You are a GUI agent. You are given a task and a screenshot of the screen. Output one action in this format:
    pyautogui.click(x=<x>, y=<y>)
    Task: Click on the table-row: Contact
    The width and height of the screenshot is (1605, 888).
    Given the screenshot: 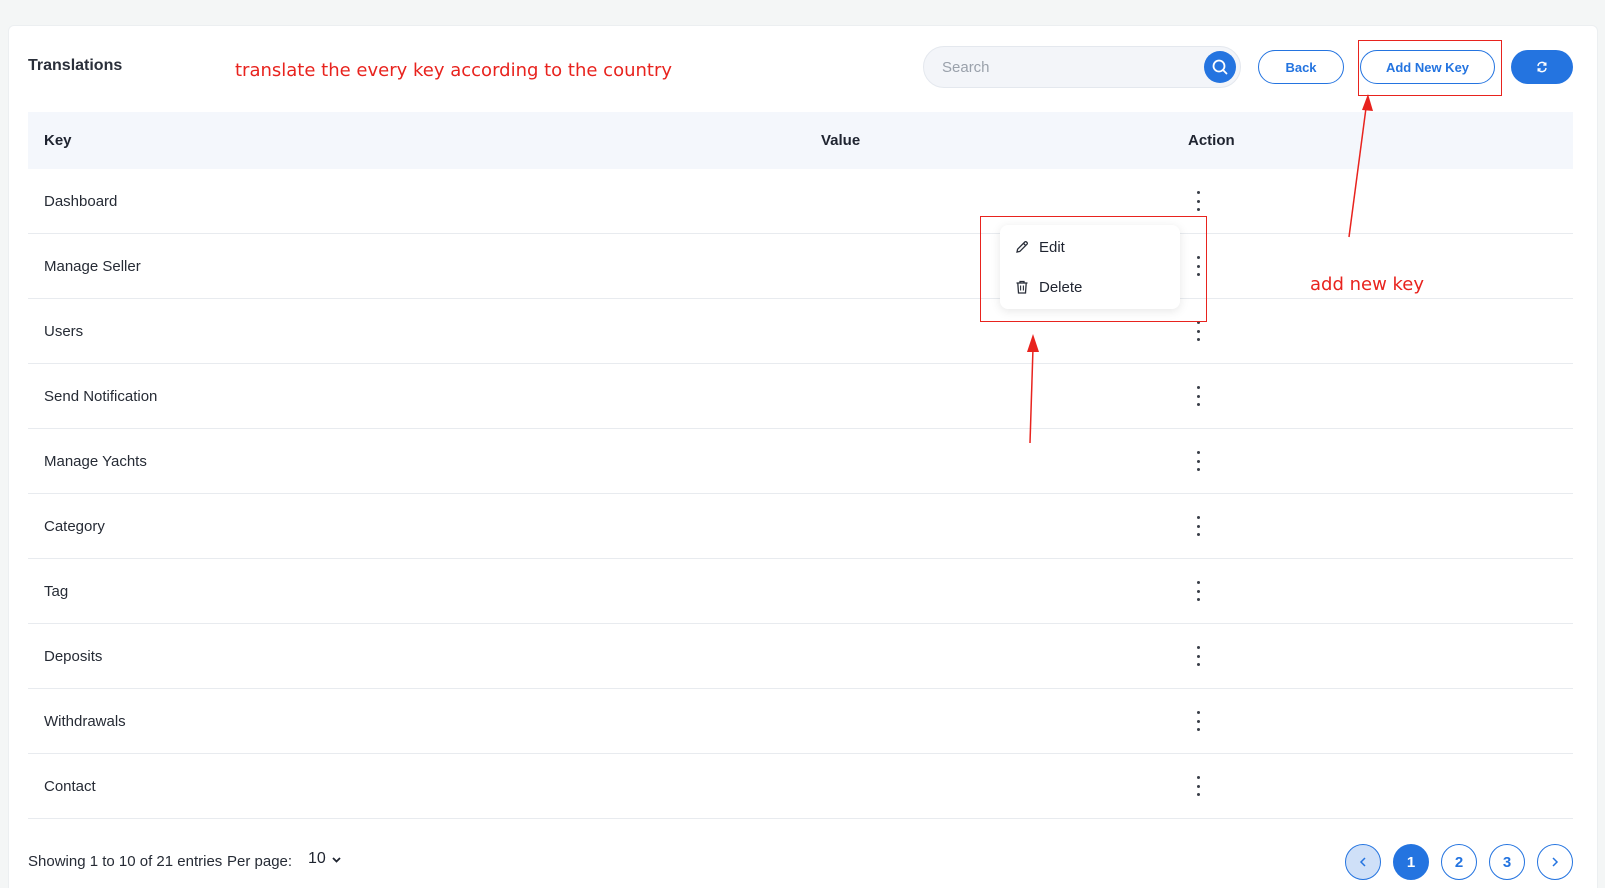 What is the action you would take?
    pyautogui.click(x=800, y=786)
    